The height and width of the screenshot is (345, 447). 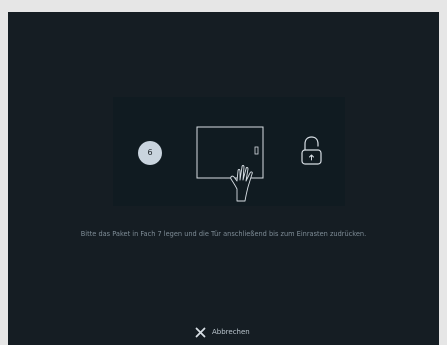 I want to click on cancel-label: Abbrechen, so click(x=231, y=332).